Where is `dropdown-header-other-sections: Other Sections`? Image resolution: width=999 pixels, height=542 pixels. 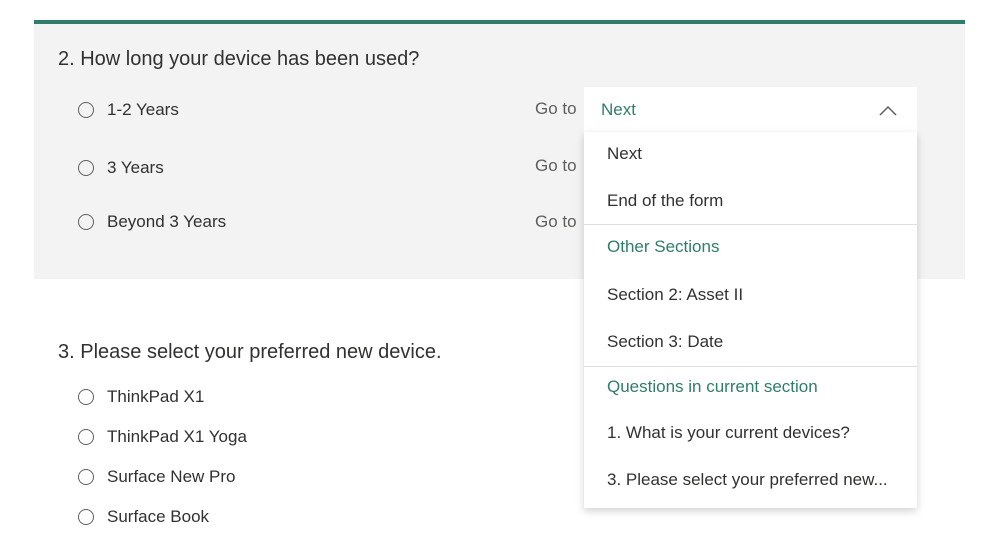
dropdown-header-other-sections: Other Sections is located at coordinates (663, 246).